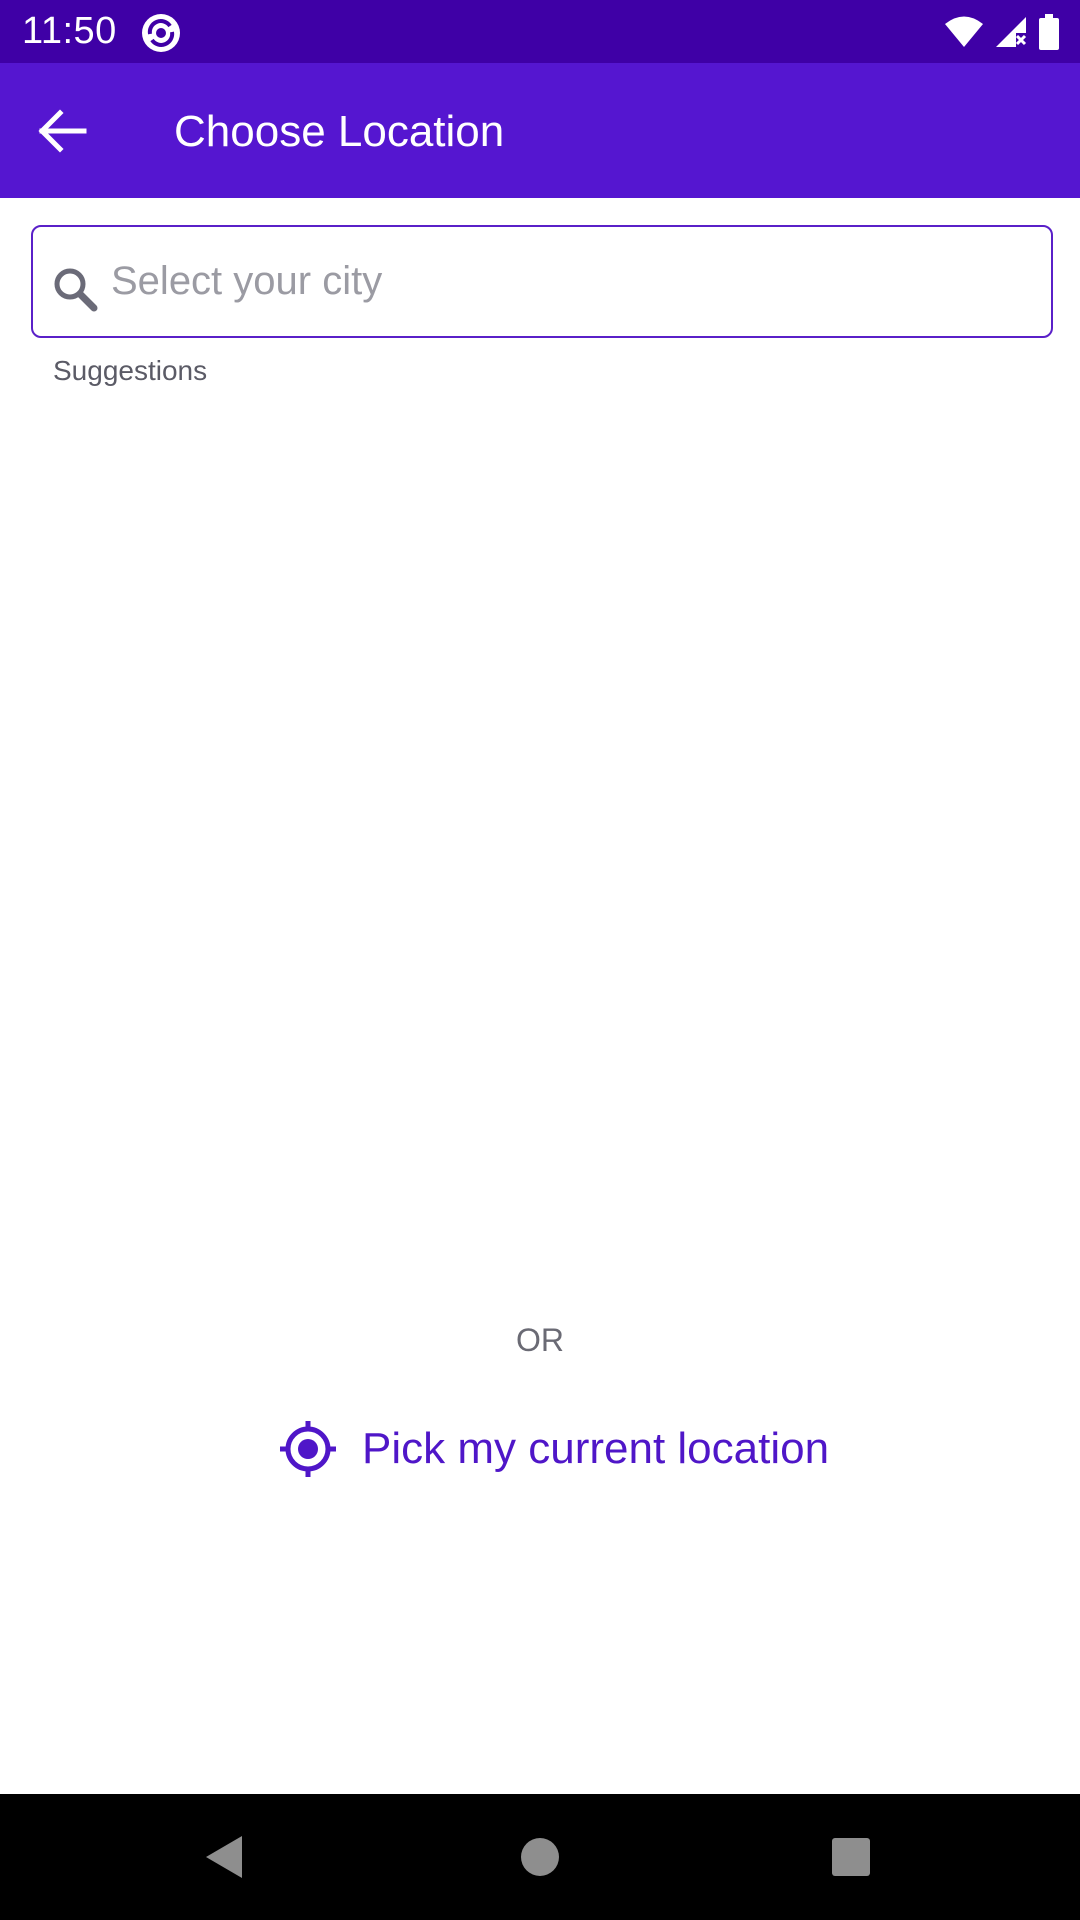 Image resolution: width=1080 pixels, height=1920 pixels. What do you see at coordinates (339, 131) in the screenshot?
I see `page-title: Choose Location` at bounding box center [339, 131].